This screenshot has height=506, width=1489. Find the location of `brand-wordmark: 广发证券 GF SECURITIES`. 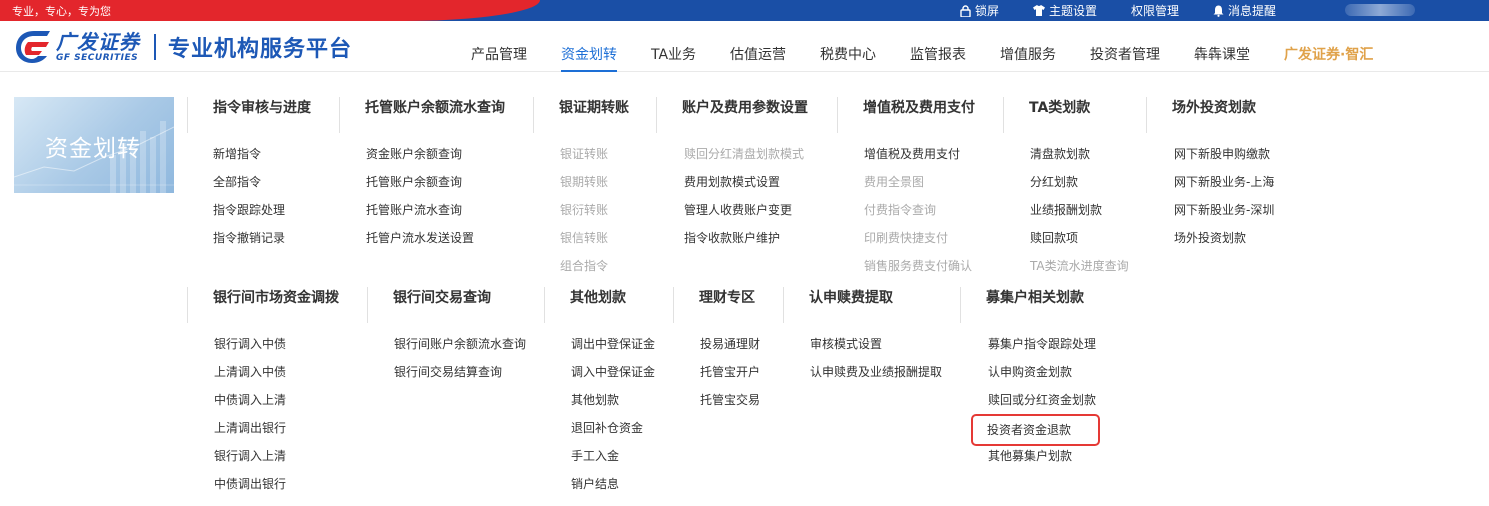

brand-wordmark: 广发证券 GF SECURITIES is located at coordinates (98, 47).